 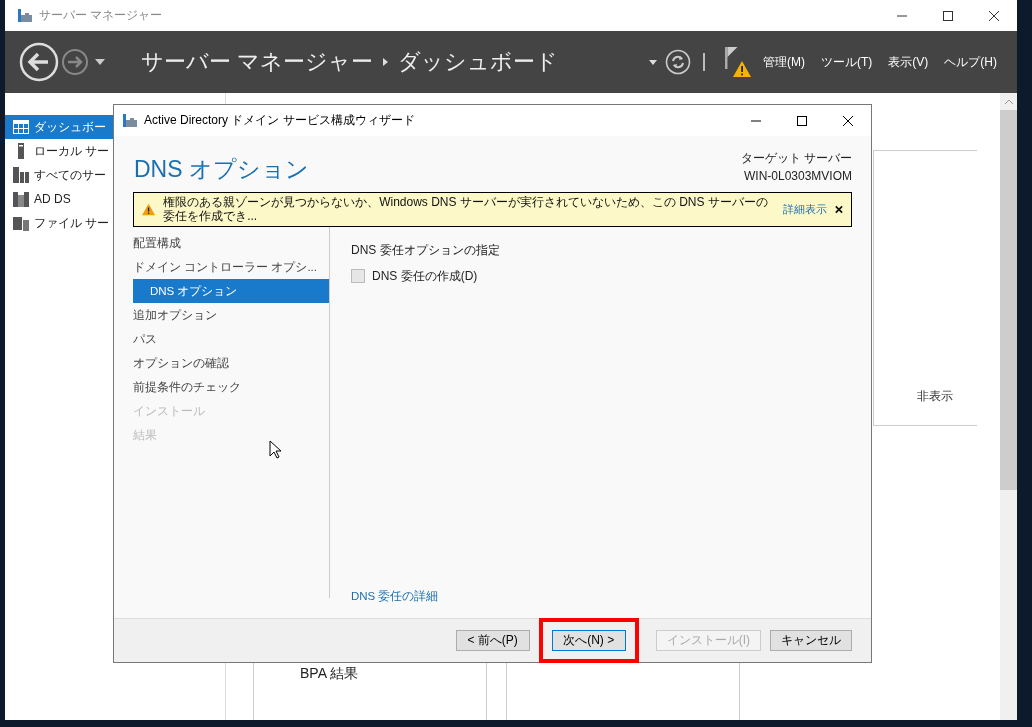 I want to click on page-title: ダッシュボード, so click(x=478, y=62).